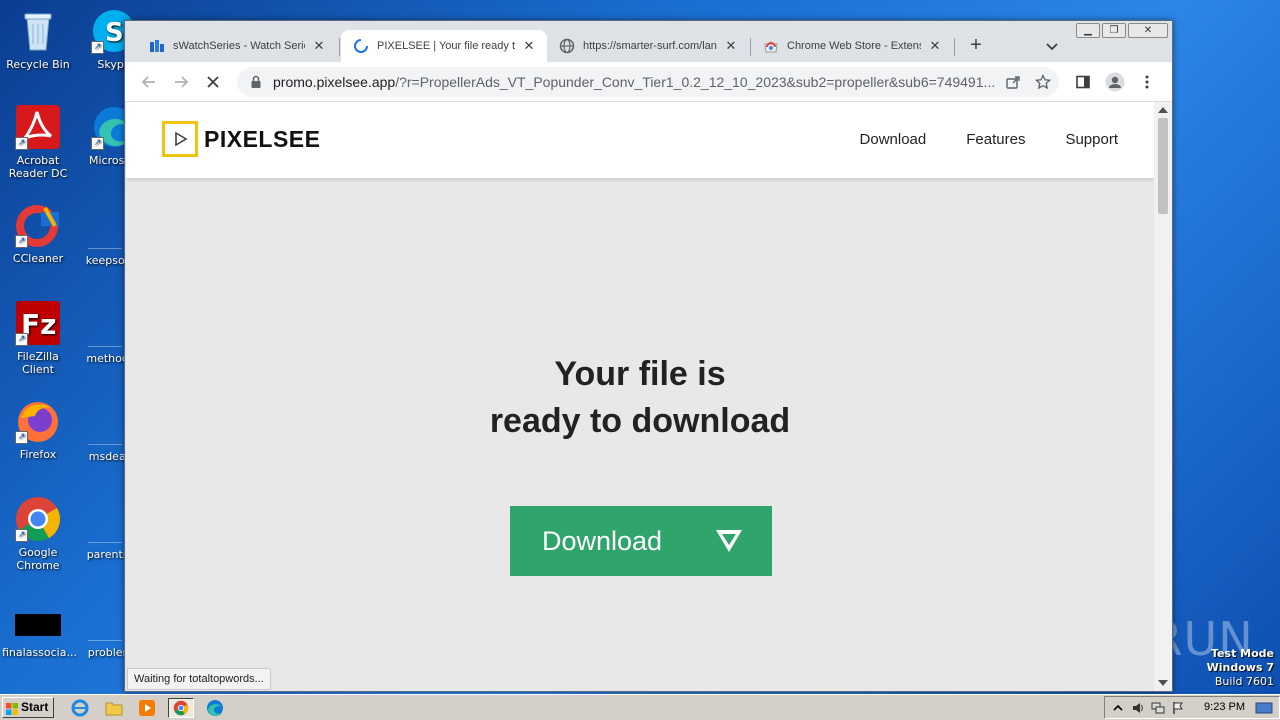  What do you see at coordinates (995, 139) in the screenshot?
I see `nav-link-features: Features` at bounding box center [995, 139].